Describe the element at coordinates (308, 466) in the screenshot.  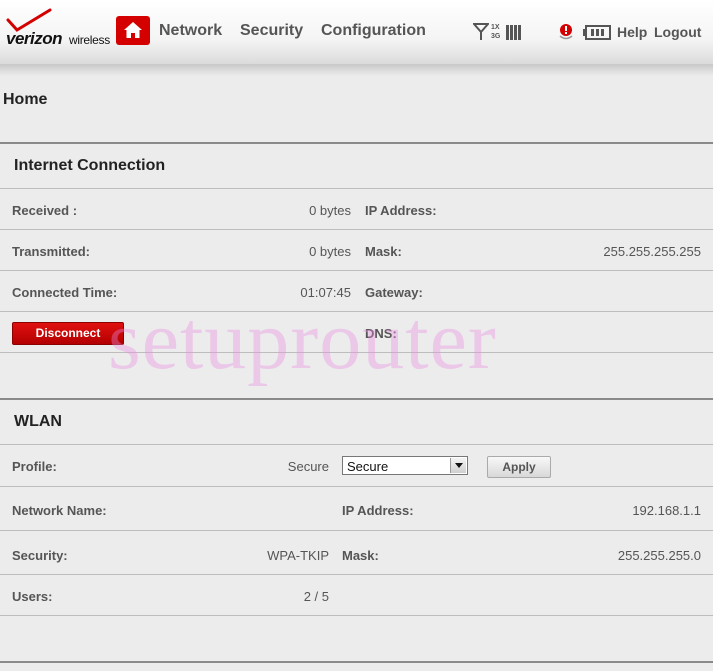
I see `profile-value: Secure` at that location.